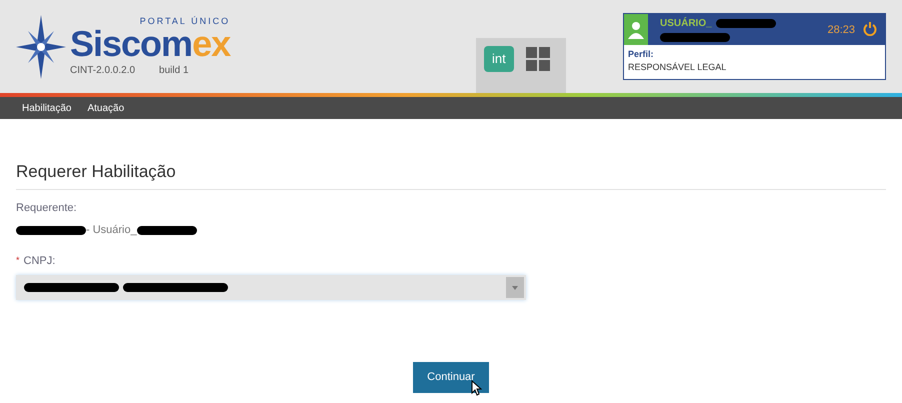 The width and height of the screenshot is (902, 403). I want to click on session-timer: 28:23, so click(841, 30).